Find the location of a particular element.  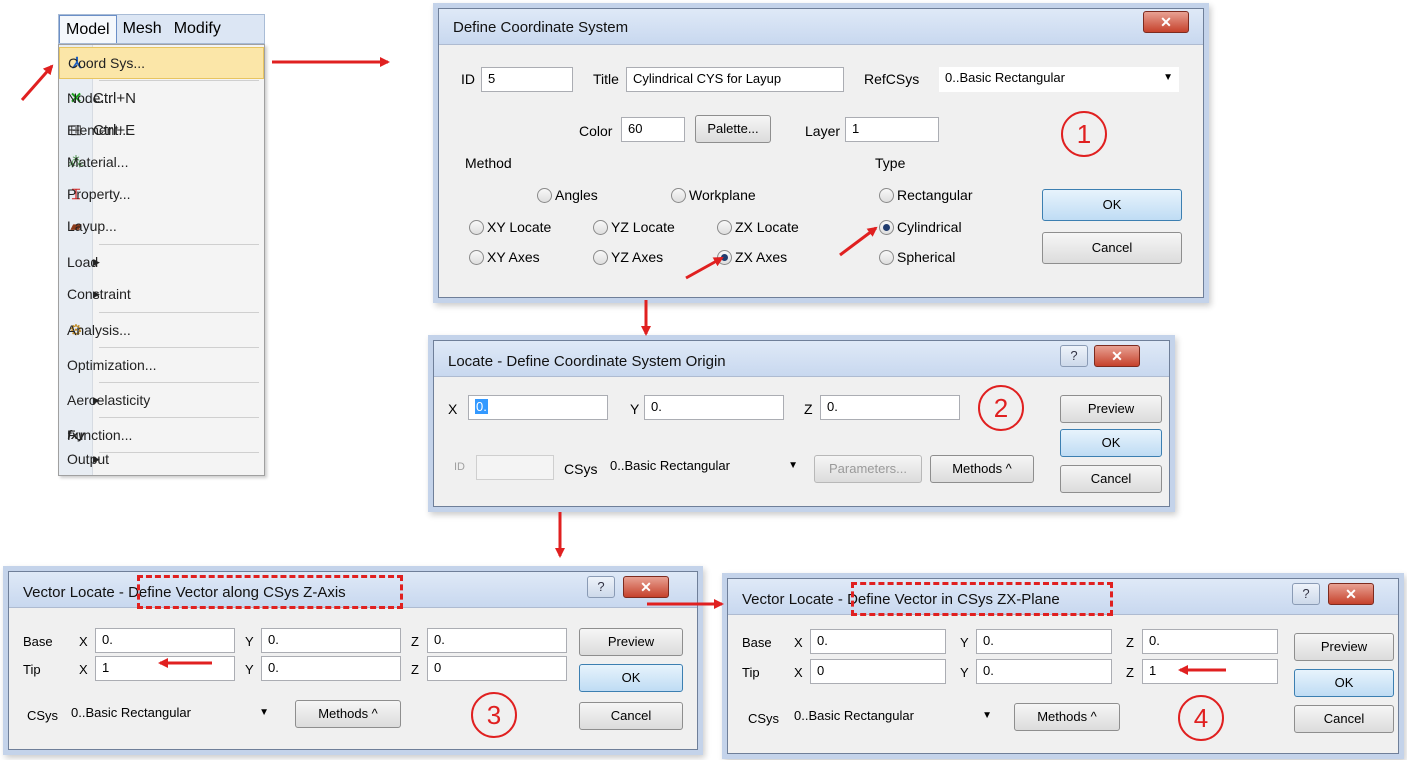

arrow-to-zx-axes is located at coordinates (704, 268).